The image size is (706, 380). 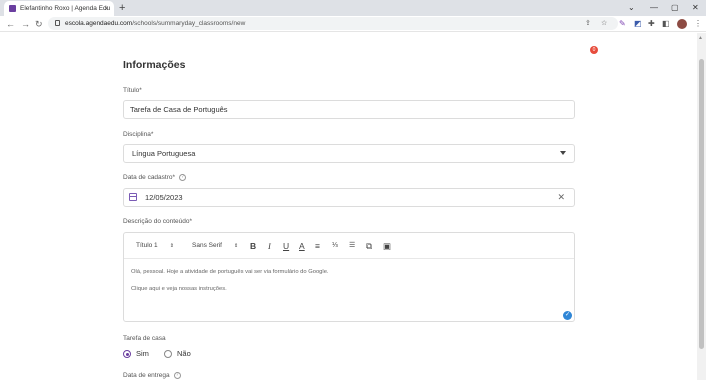 What do you see at coordinates (133, 197) in the screenshot?
I see `calendar-icon` at bounding box center [133, 197].